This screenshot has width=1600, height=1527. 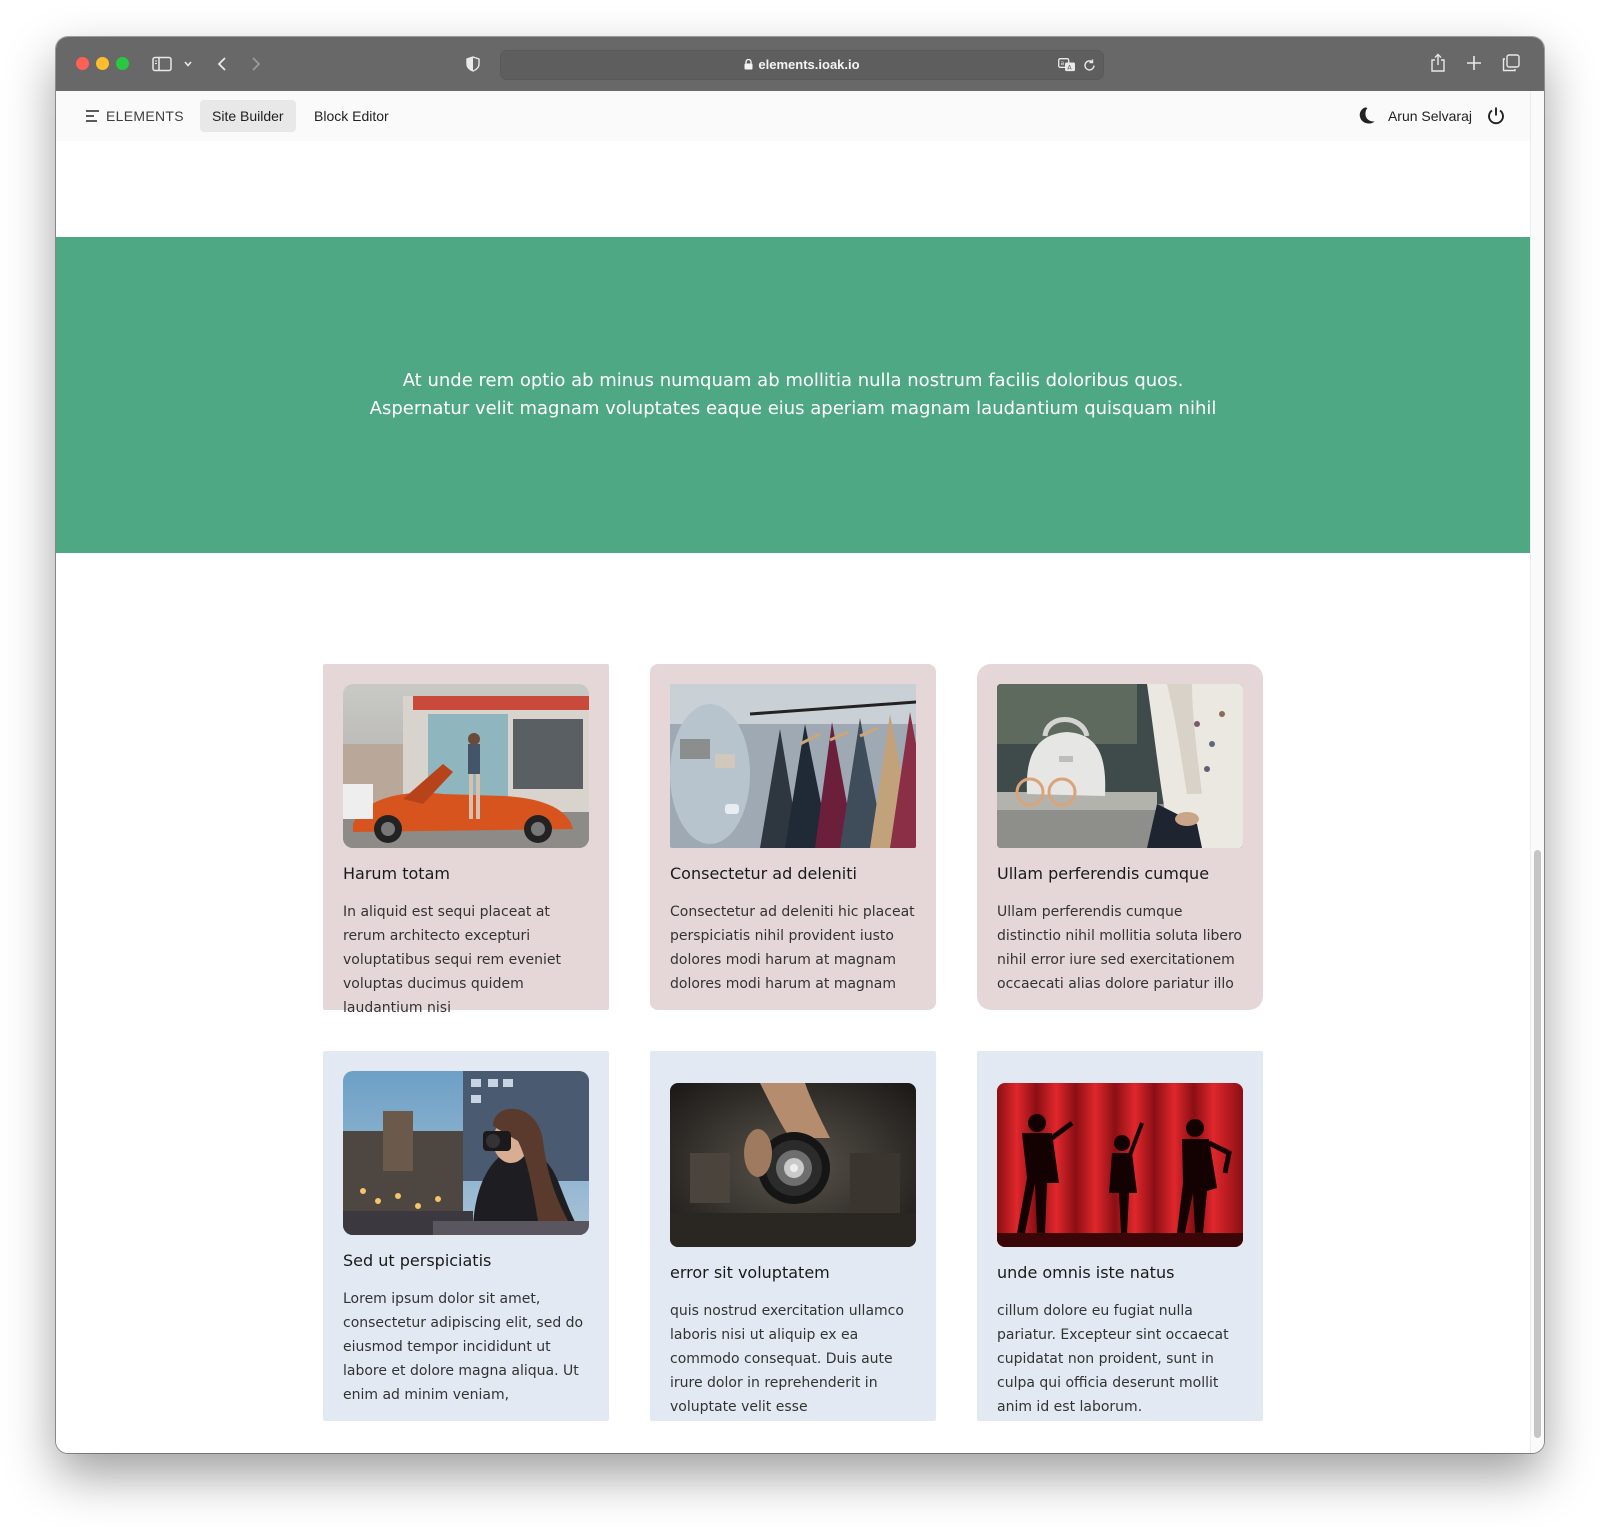 What do you see at coordinates (750, 1272) in the screenshot?
I see `card-title: error sit voluptatem` at bounding box center [750, 1272].